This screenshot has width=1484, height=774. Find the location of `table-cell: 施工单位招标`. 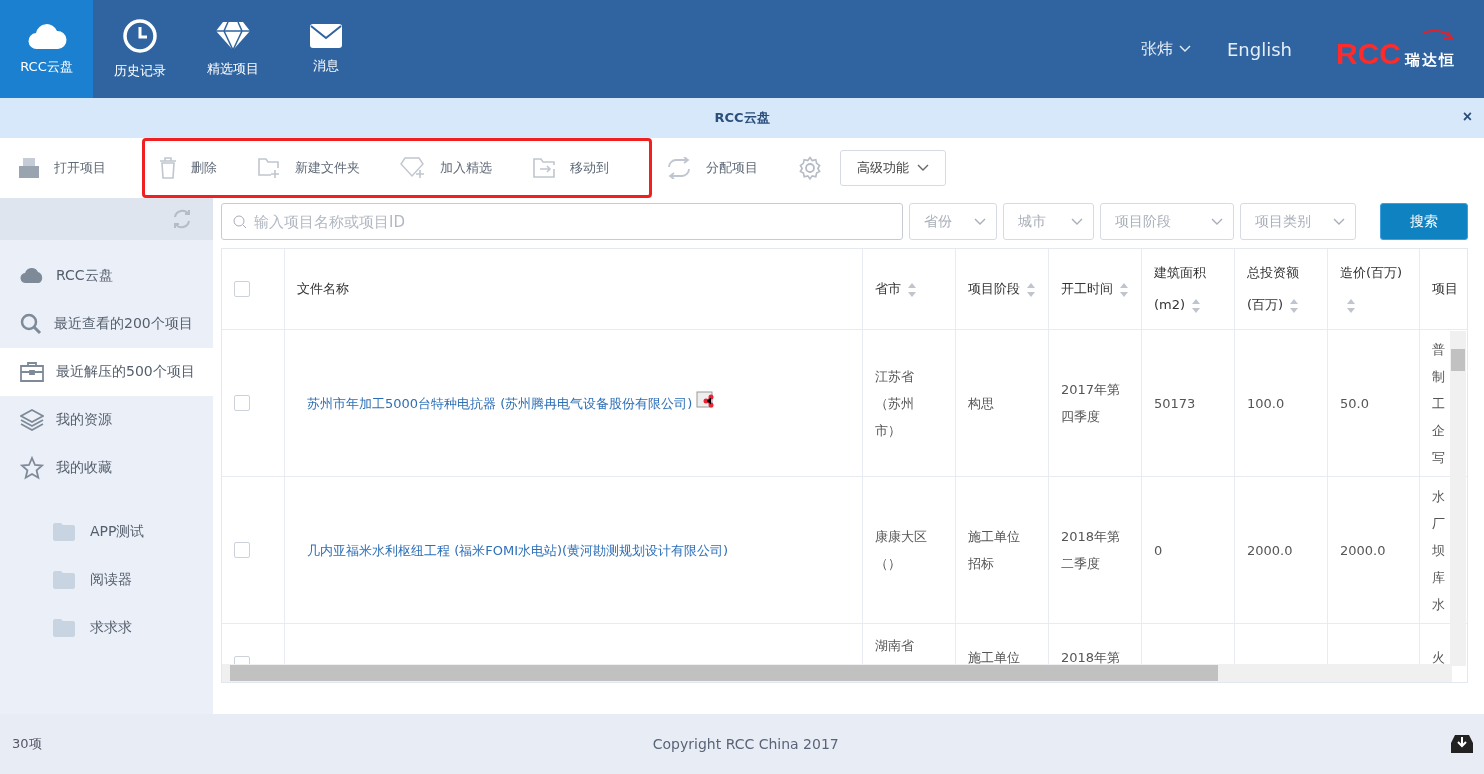

table-cell: 施工单位招标 is located at coordinates (1002, 550).